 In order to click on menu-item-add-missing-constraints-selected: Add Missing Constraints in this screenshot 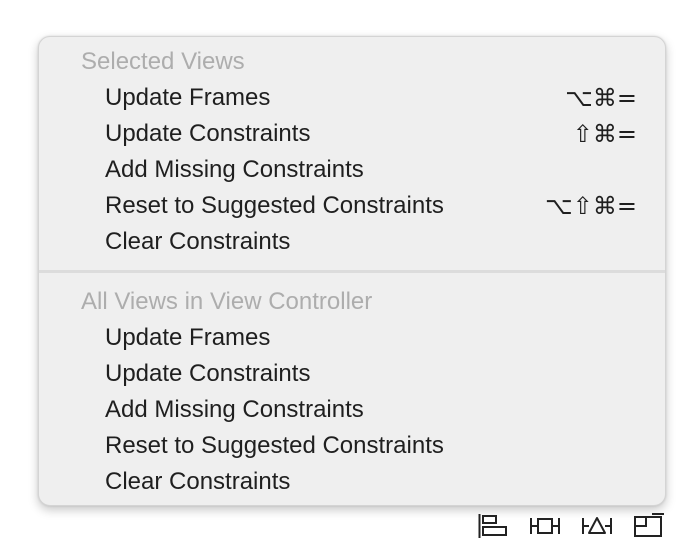, I will do `click(352, 170)`.